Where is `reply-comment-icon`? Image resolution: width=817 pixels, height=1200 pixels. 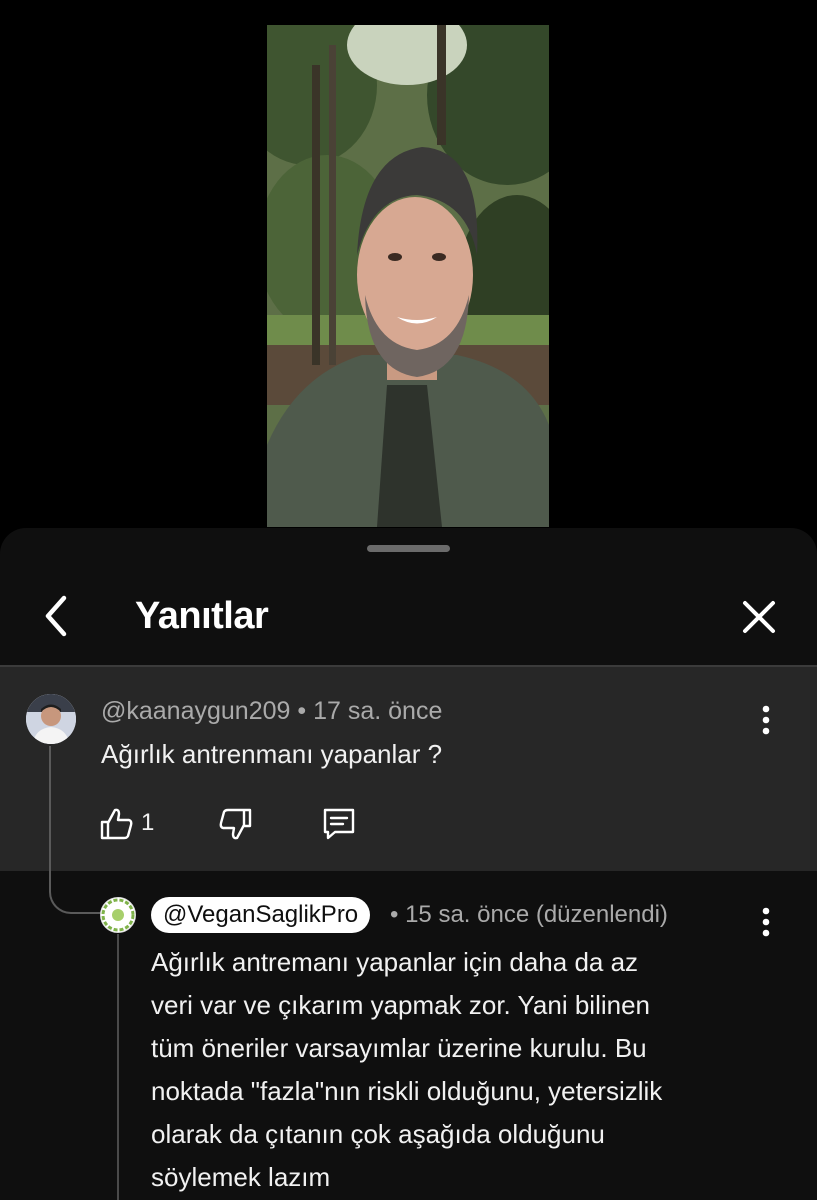 reply-comment-icon is located at coordinates (339, 824).